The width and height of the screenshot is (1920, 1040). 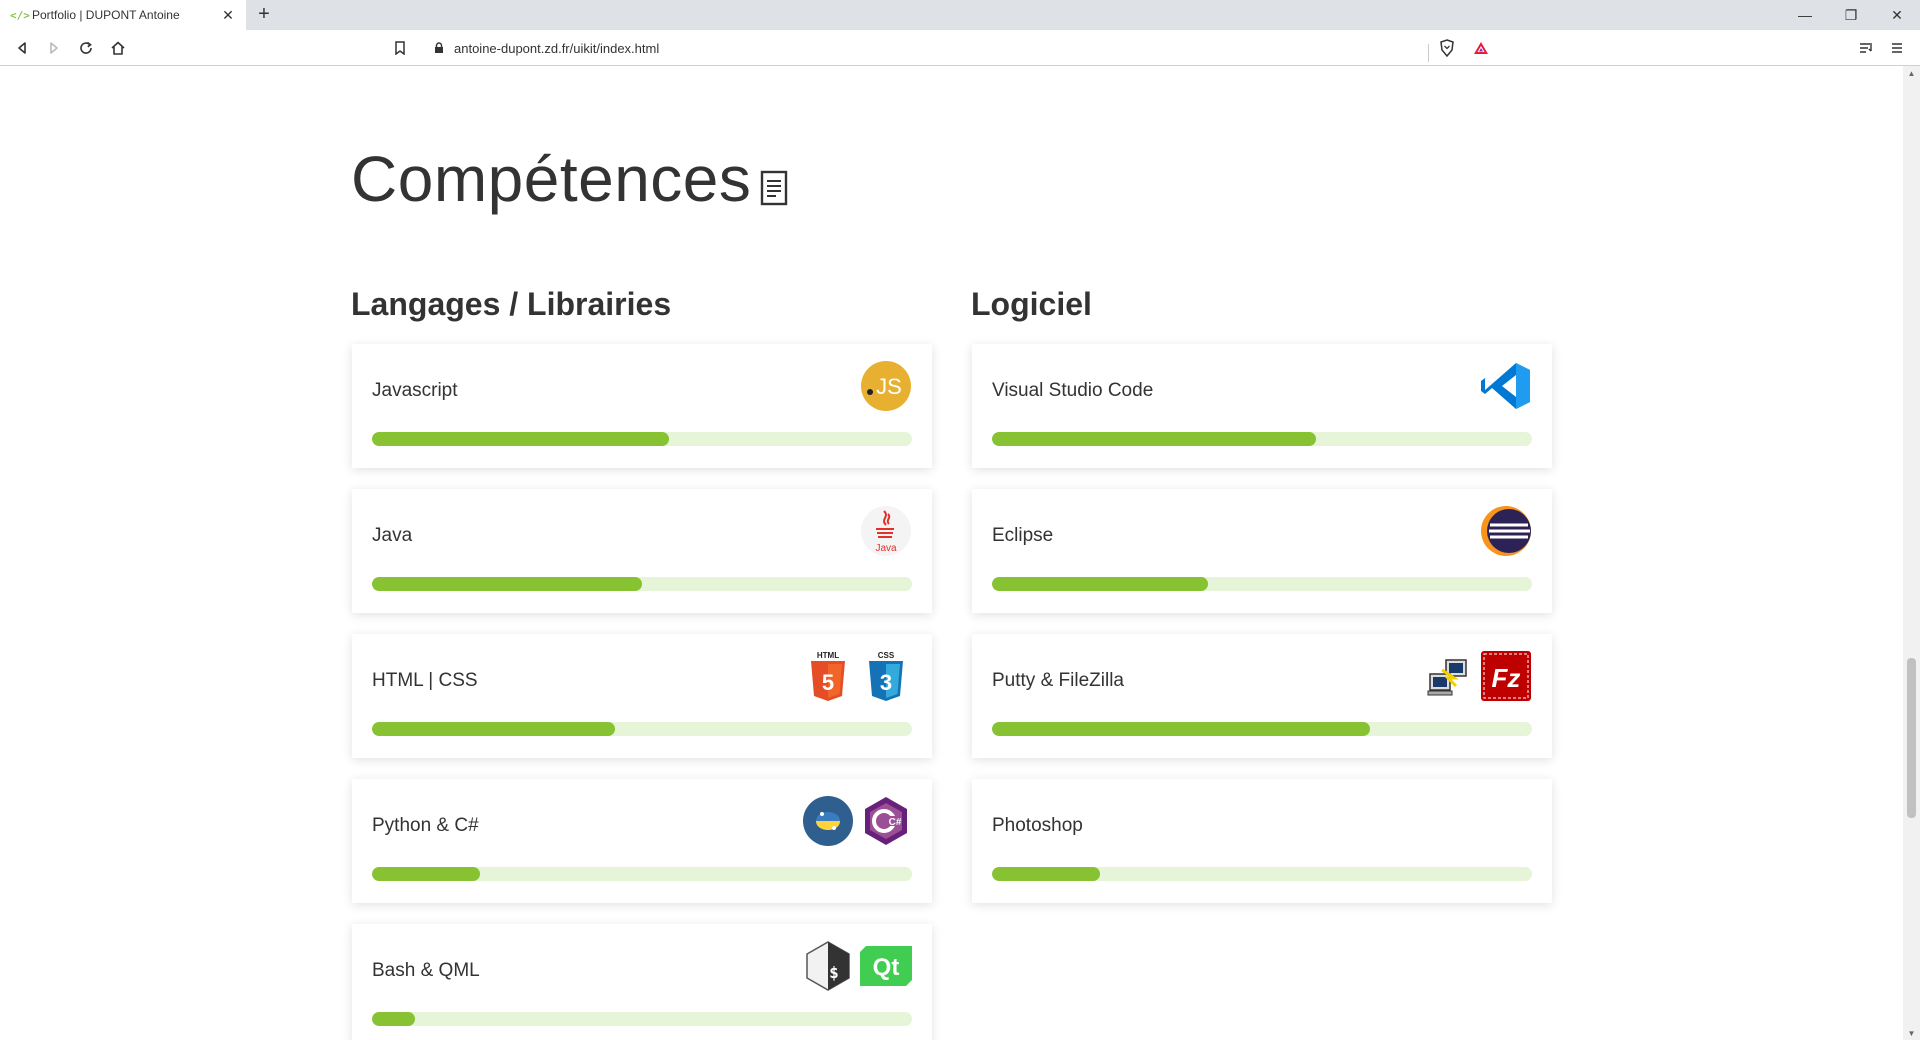 I want to click on home-icon, so click(x=118, y=48).